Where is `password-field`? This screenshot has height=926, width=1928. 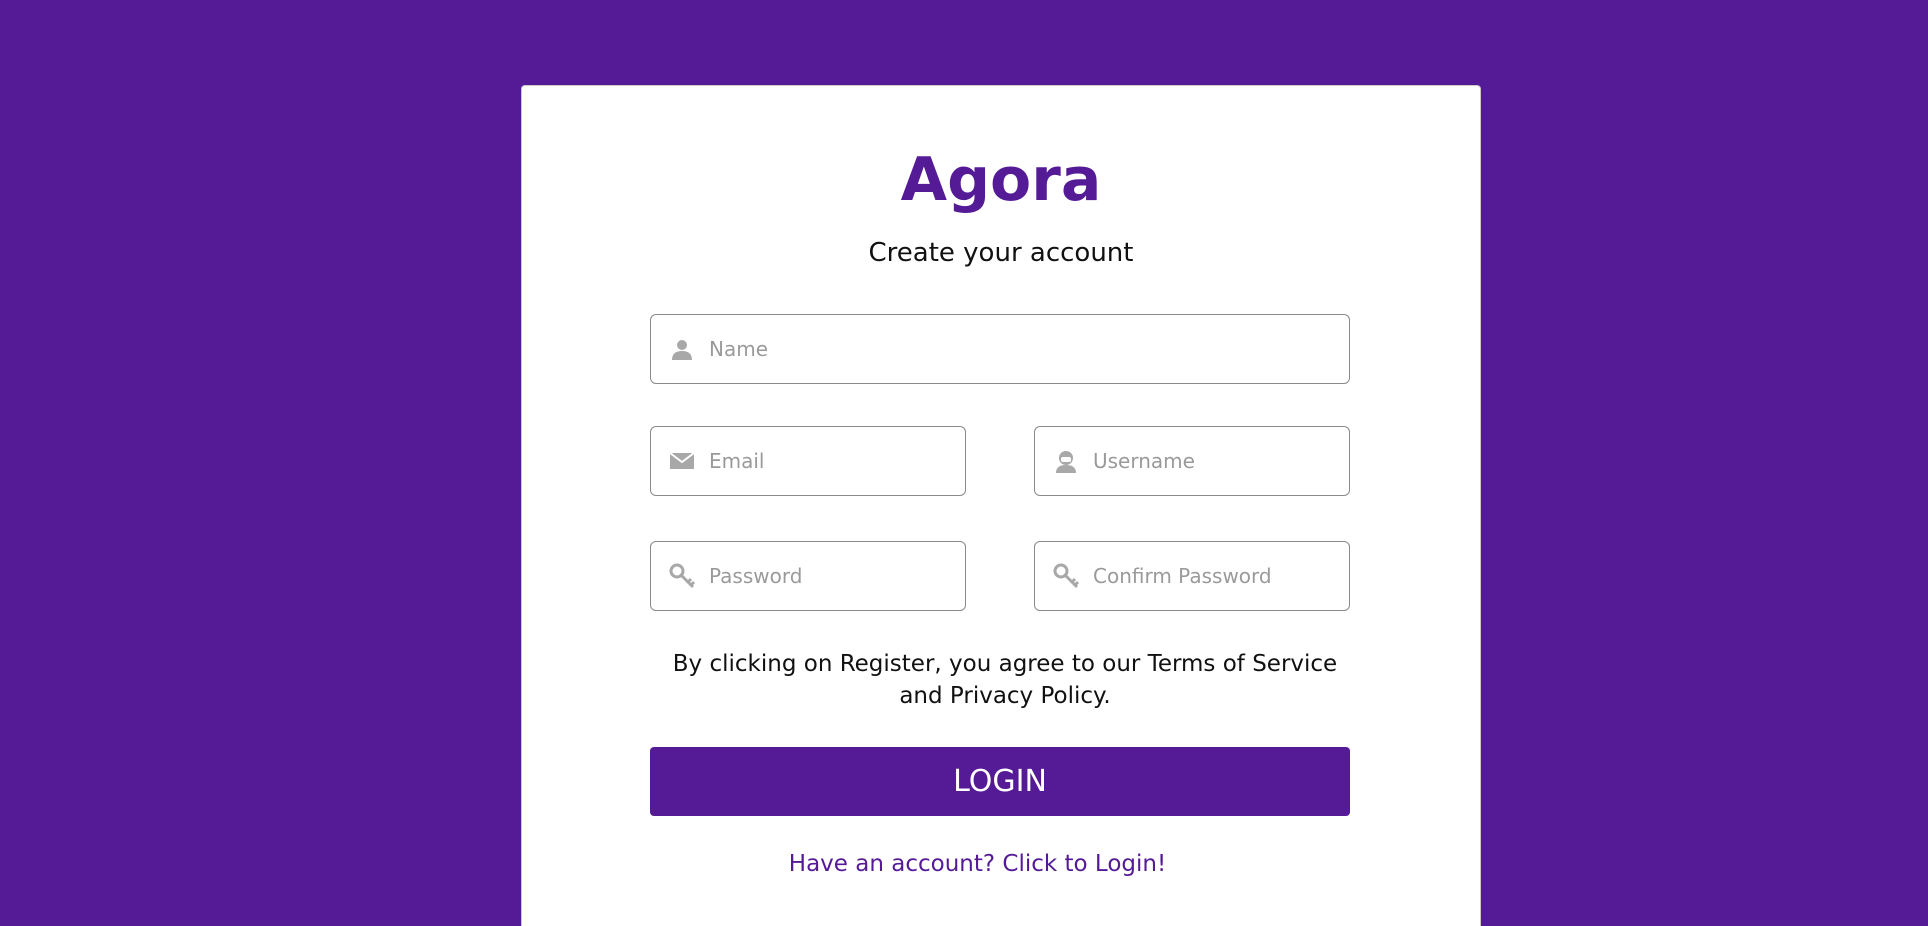
password-field is located at coordinates (808, 576).